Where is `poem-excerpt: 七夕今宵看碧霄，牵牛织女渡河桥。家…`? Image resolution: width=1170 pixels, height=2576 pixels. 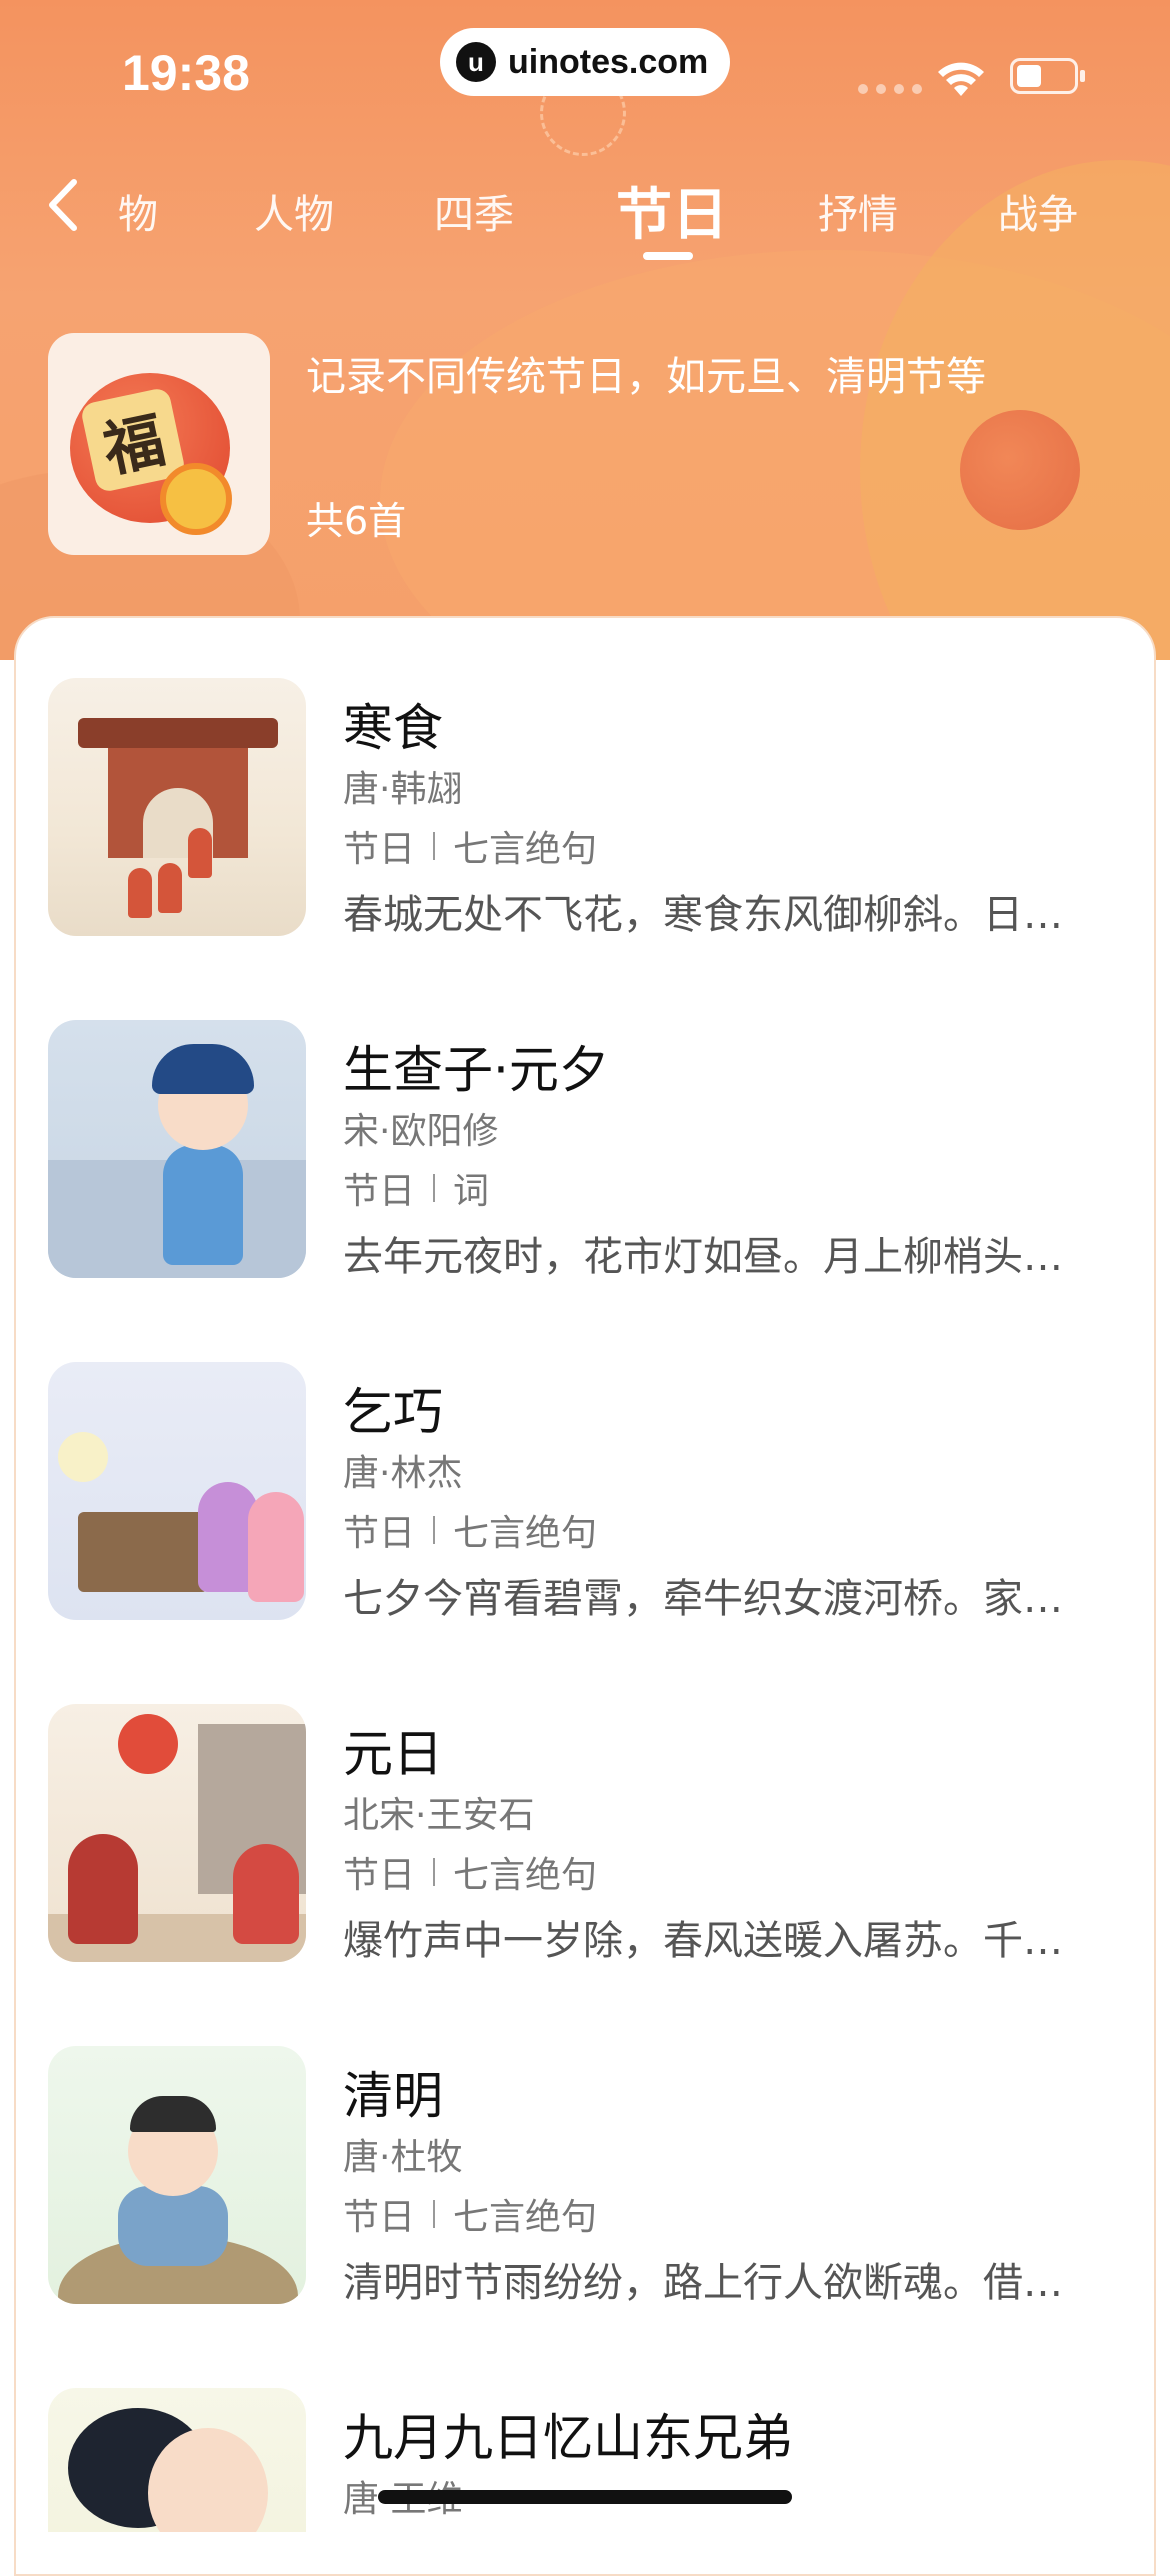
poem-excerpt: 七夕今宵看碧霄，牵牛织女渡河桥。家… is located at coordinates (703, 1599).